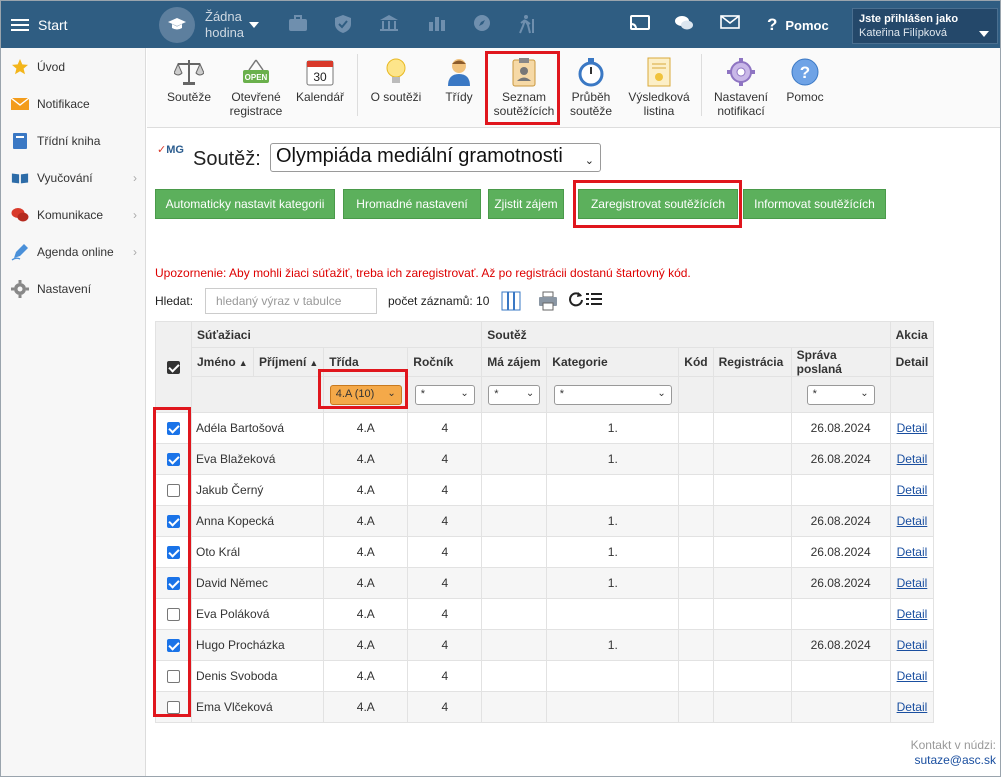 Image resolution: width=1001 pixels, height=777 pixels. Describe the element at coordinates (20, 104) in the screenshot. I see `envelope-icon` at that location.